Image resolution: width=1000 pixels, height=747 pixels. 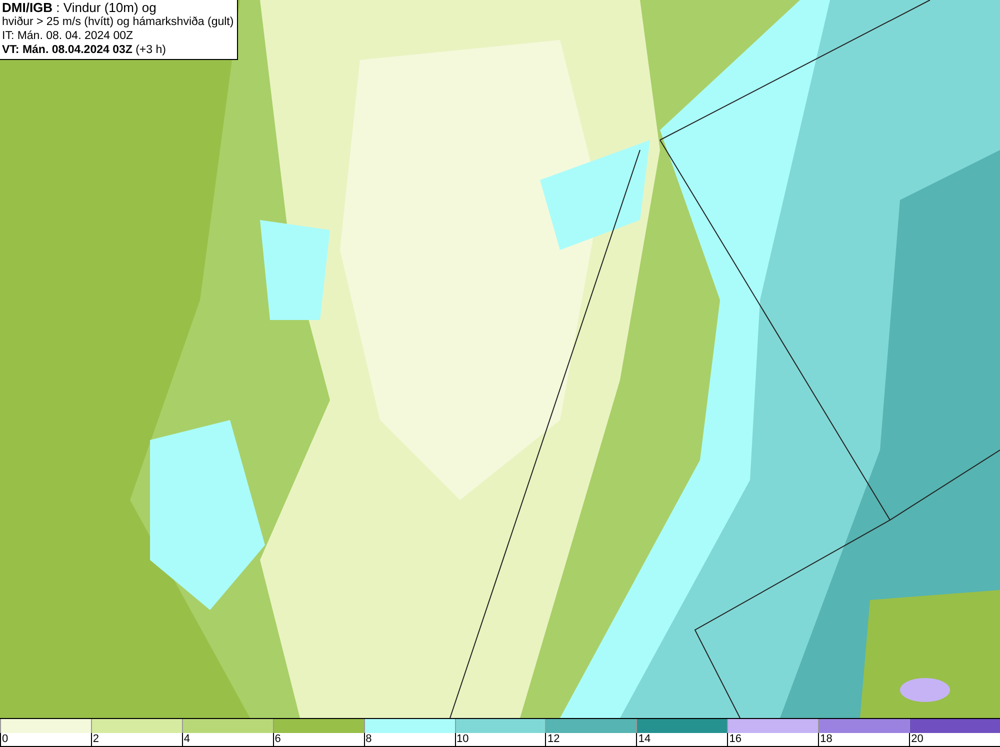 What do you see at coordinates (80, 8) in the screenshot?
I see `title-line: DMI/IGB : Vindur (10m) og` at bounding box center [80, 8].